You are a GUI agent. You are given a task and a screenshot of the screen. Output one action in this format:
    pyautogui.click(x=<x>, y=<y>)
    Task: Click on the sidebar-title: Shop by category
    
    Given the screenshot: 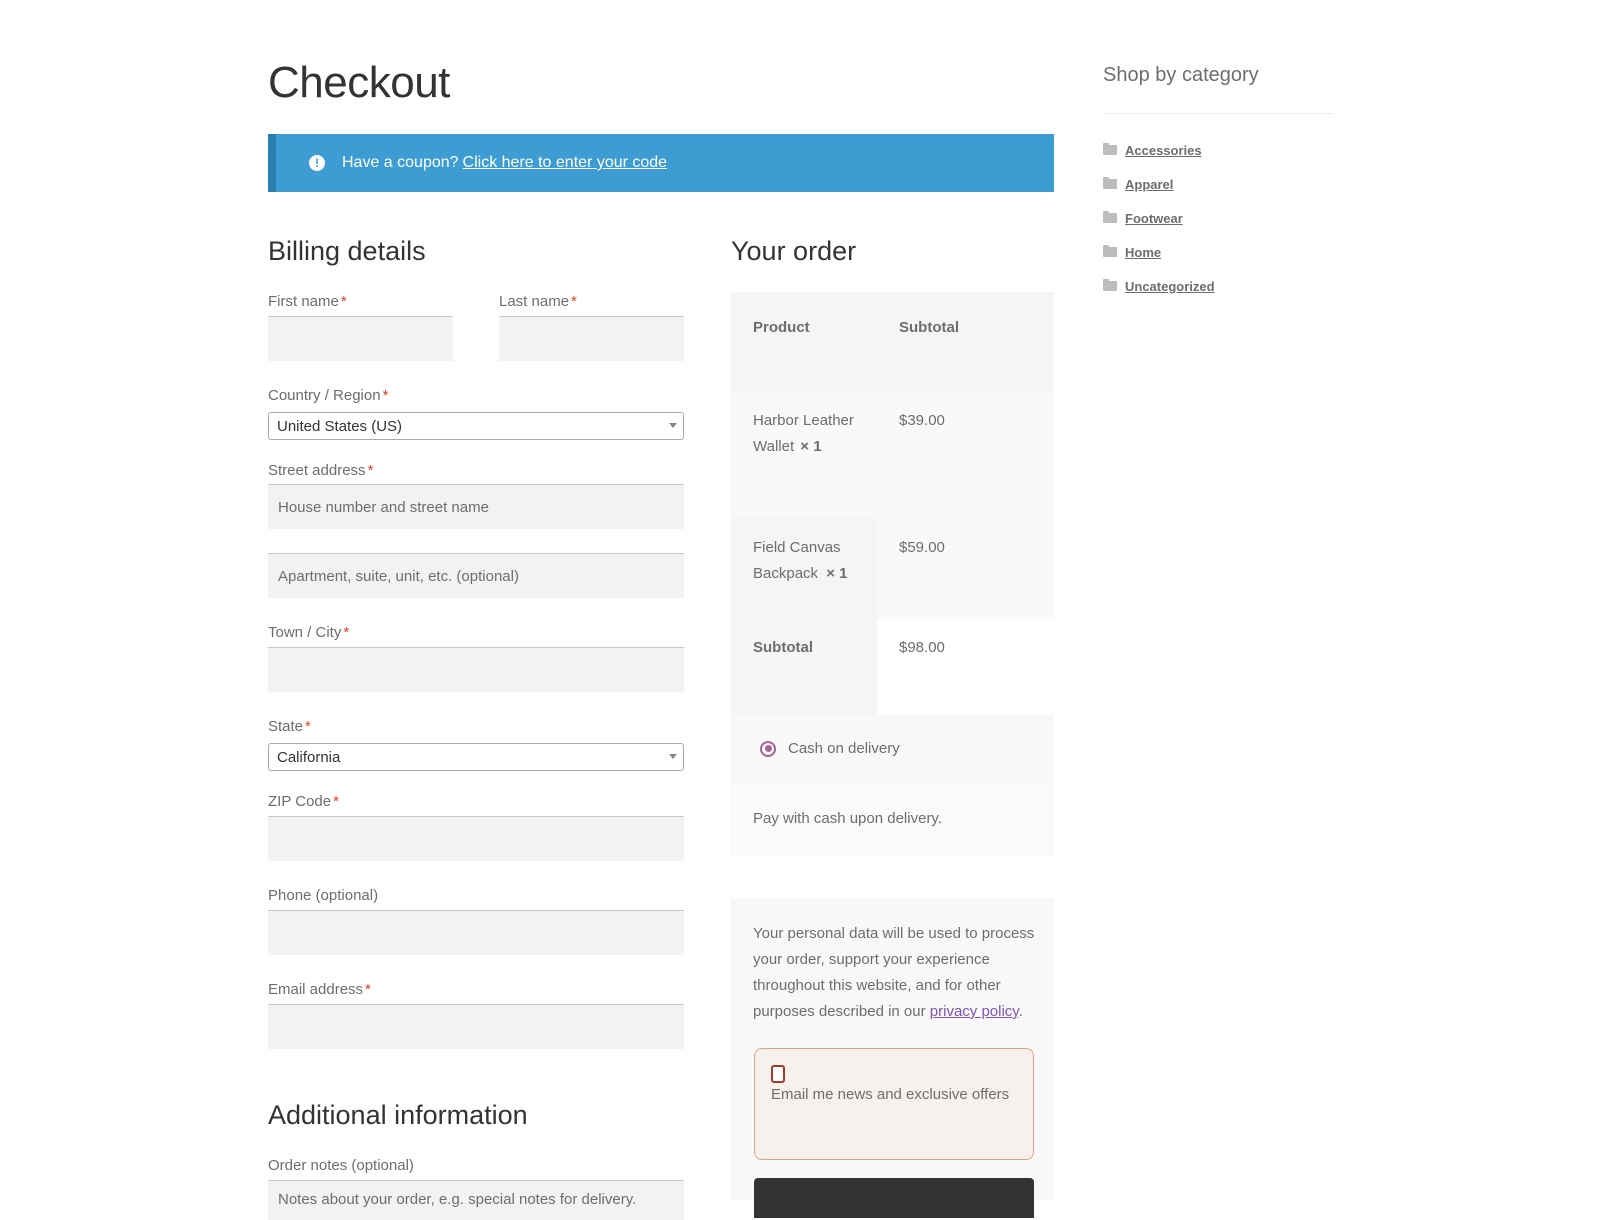 What is the action you would take?
    pyautogui.click(x=1181, y=75)
    